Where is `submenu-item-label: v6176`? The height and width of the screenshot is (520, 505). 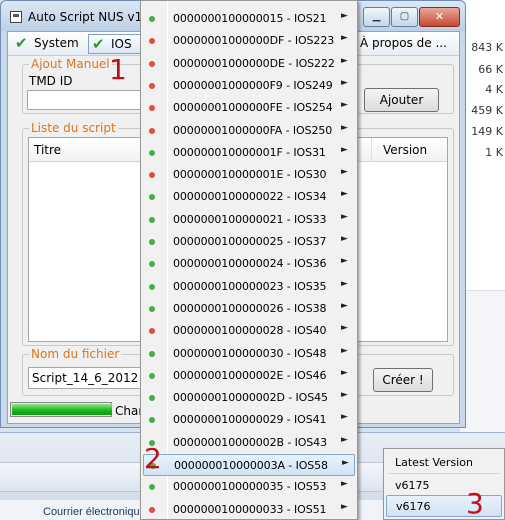
submenu-item-label: v6176 is located at coordinates (413, 506).